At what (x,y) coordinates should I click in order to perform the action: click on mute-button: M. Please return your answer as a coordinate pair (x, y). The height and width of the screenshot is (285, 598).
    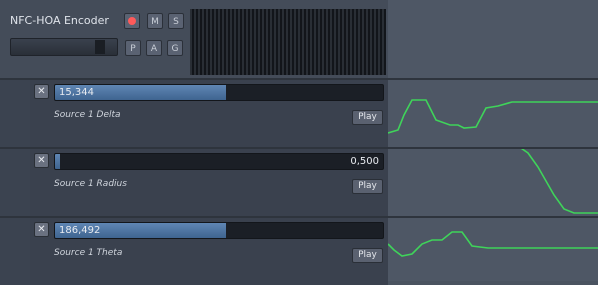
    Looking at the image, I should click on (155, 21).